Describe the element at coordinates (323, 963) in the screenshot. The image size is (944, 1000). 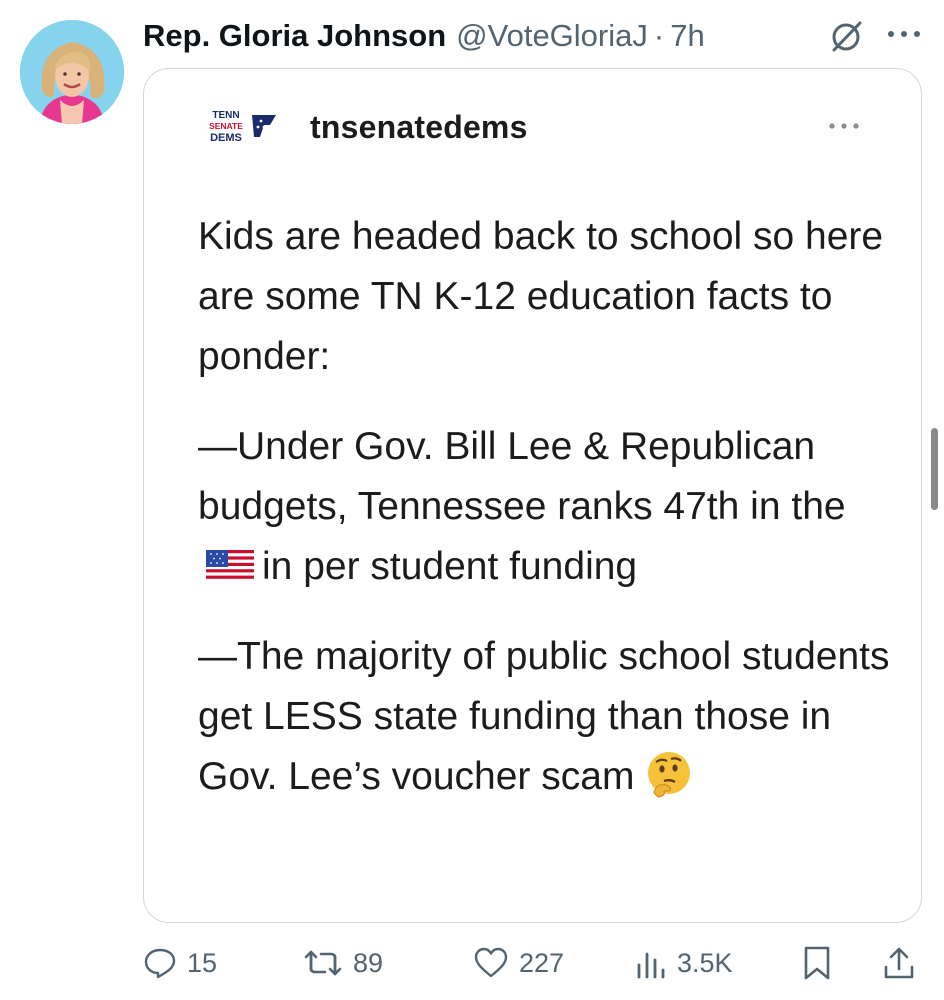
I see `repost-icon` at that location.